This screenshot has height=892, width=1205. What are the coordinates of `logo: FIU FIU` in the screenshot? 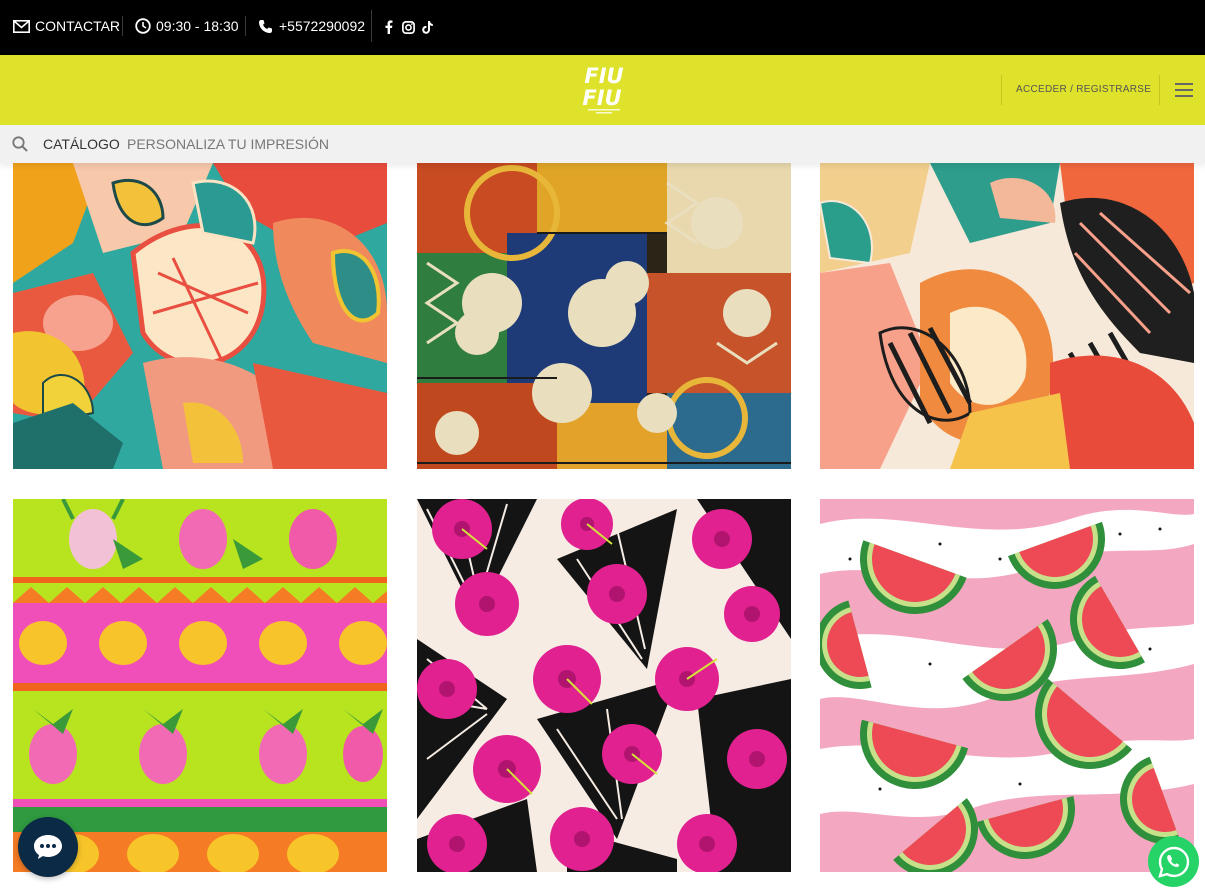 It's located at (604, 89).